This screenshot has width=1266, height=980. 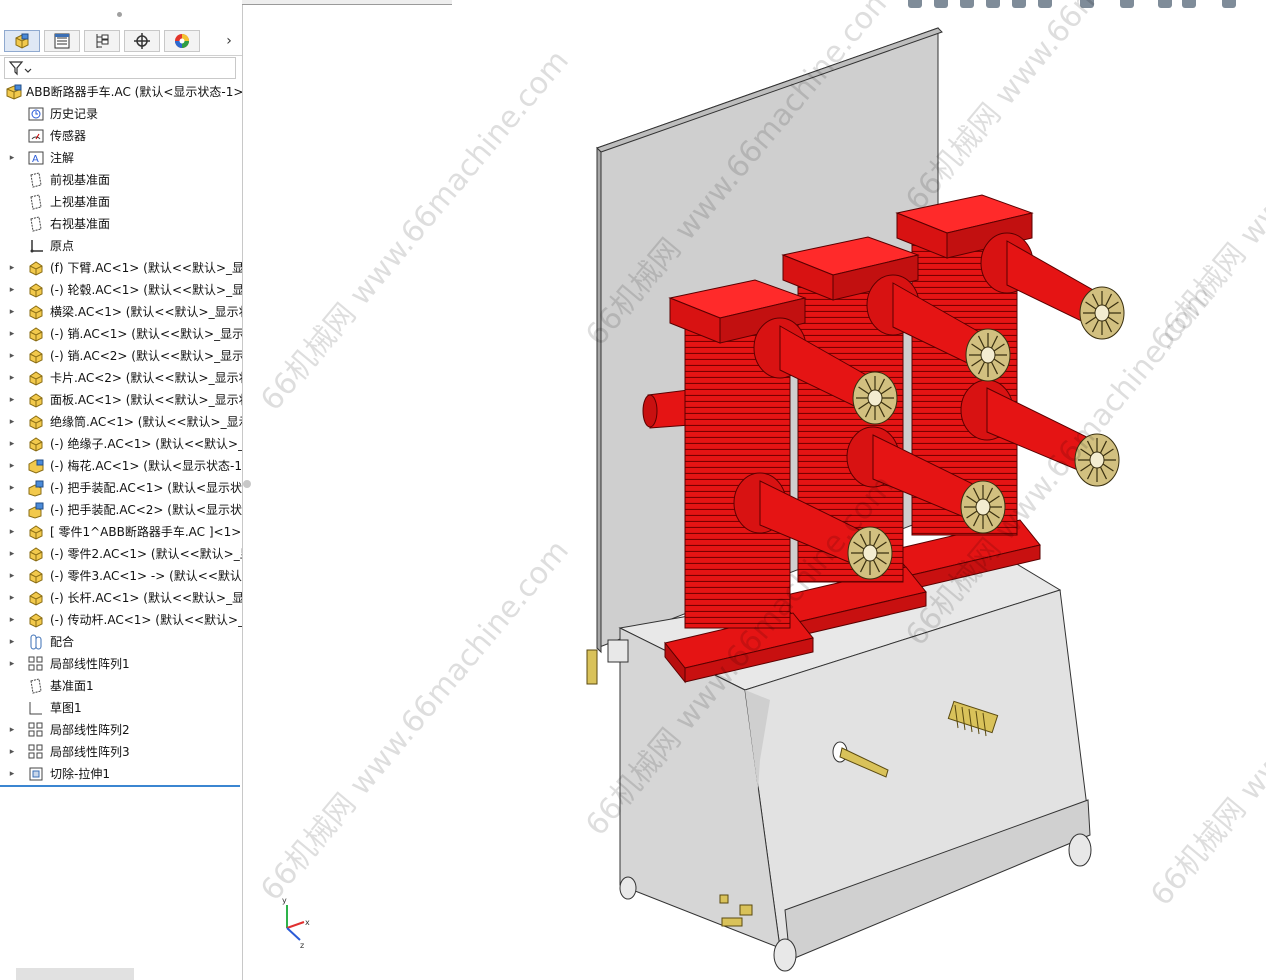 I want to click on filter-box, so click(x=120, y=68).